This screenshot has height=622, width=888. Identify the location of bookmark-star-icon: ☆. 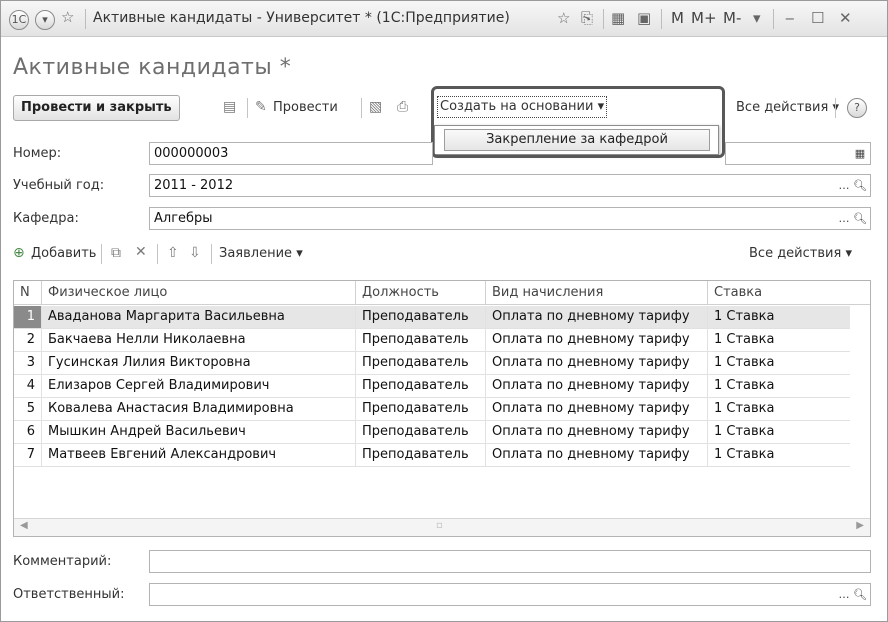
(563, 18).